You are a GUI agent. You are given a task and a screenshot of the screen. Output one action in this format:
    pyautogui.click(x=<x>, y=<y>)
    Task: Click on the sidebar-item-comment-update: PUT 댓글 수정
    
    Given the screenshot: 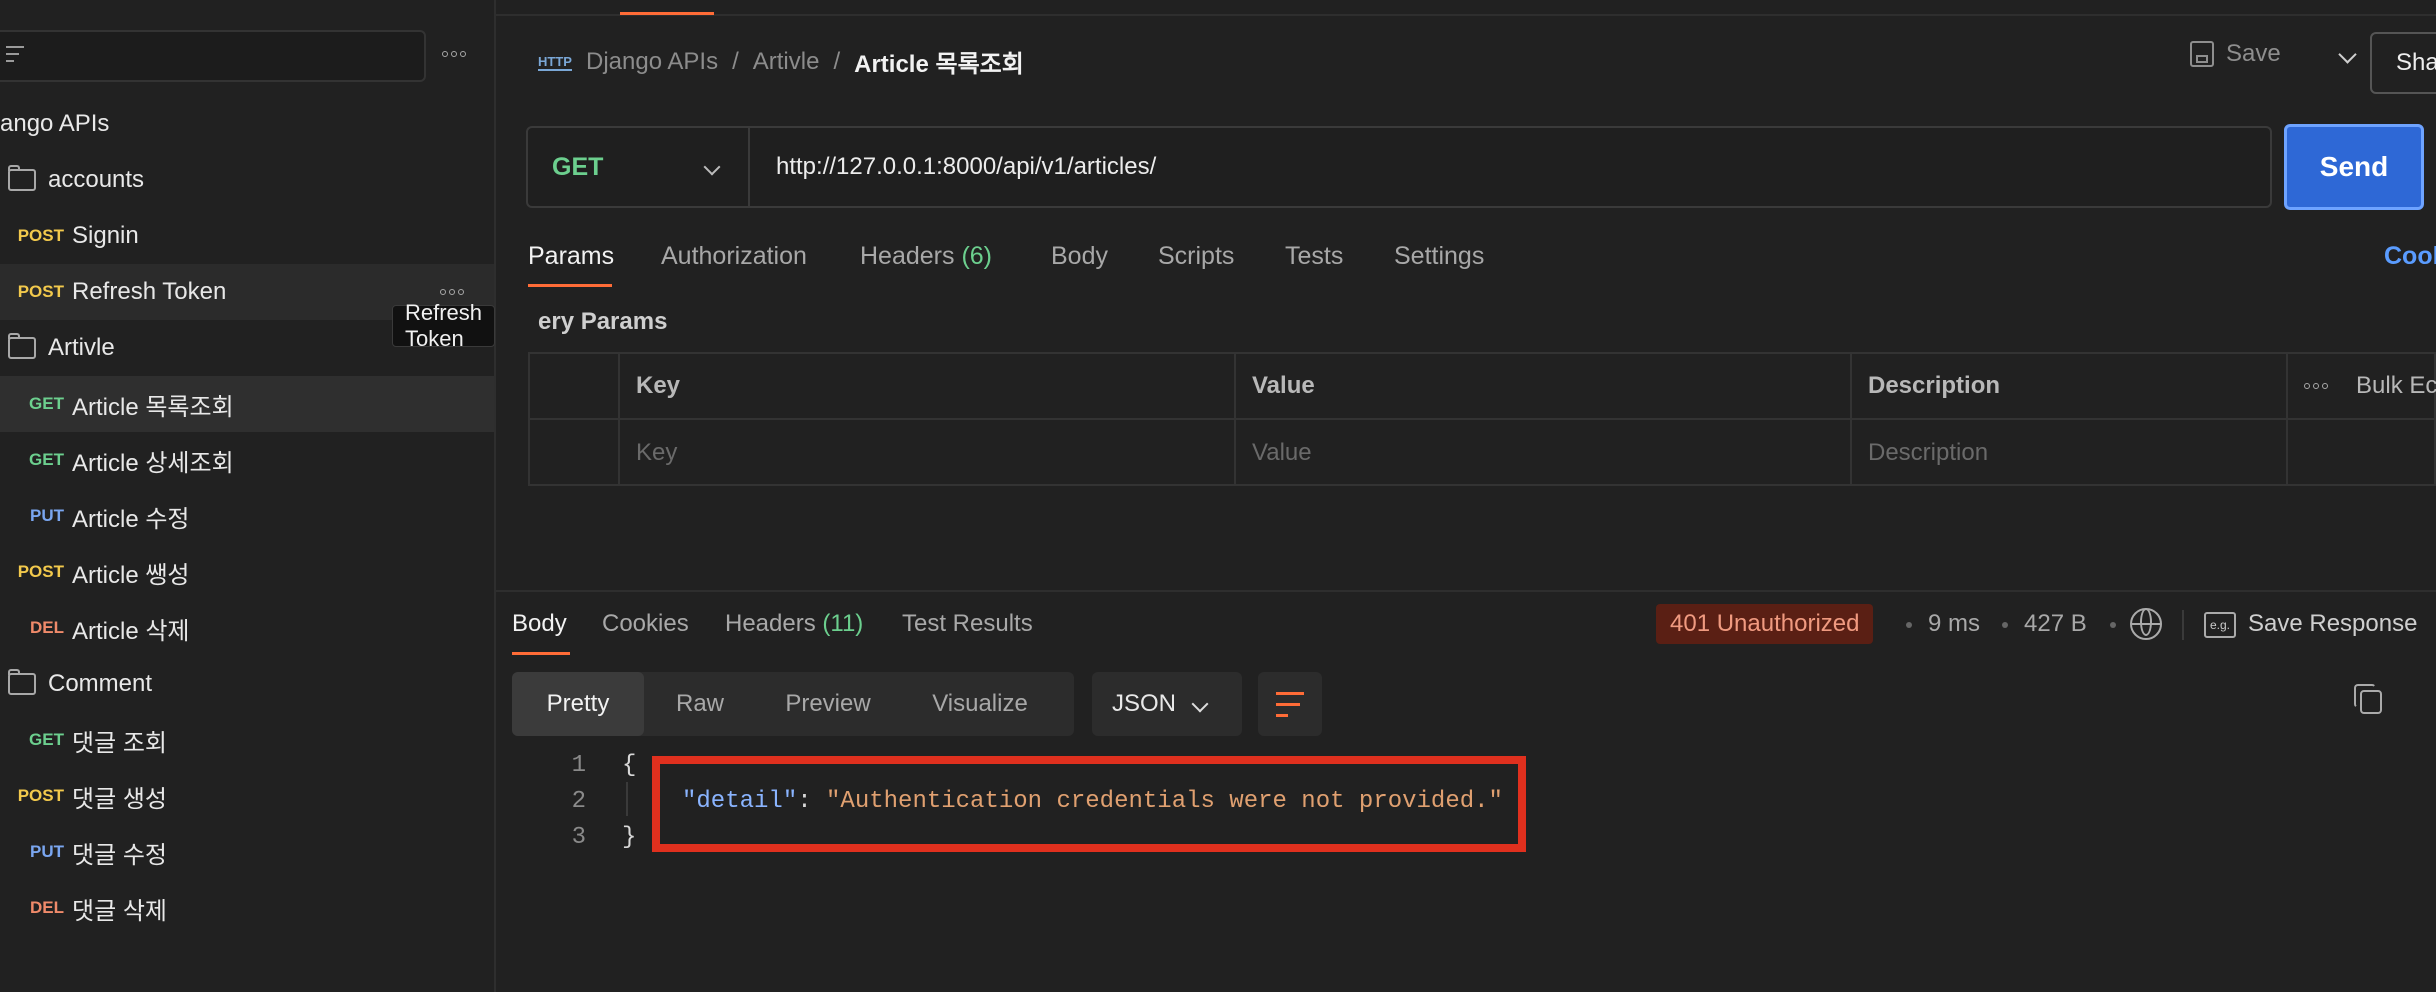 What is the action you would take?
    pyautogui.click(x=247, y=852)
    